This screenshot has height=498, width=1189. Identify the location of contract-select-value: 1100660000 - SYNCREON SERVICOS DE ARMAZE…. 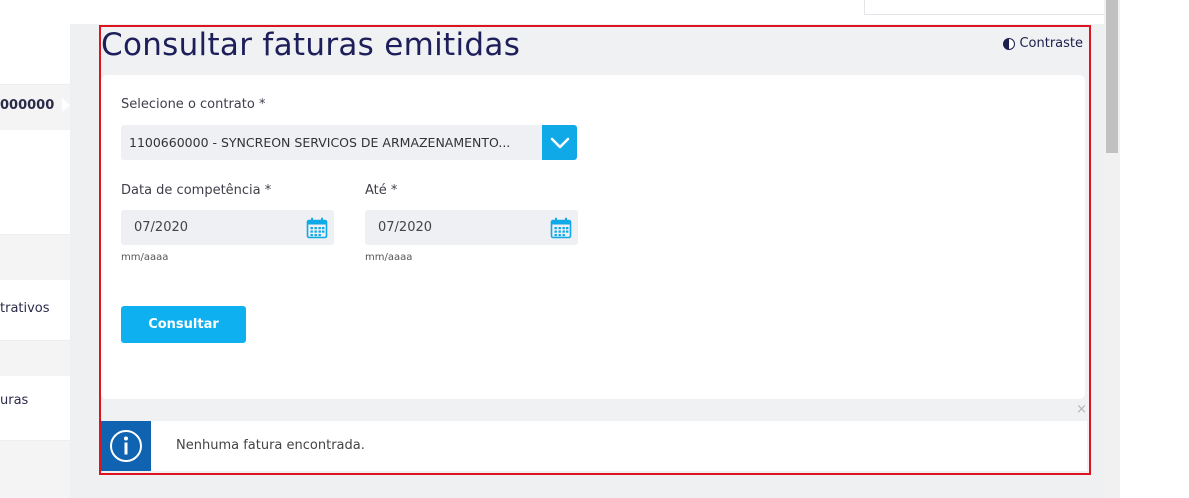
(320, 142).